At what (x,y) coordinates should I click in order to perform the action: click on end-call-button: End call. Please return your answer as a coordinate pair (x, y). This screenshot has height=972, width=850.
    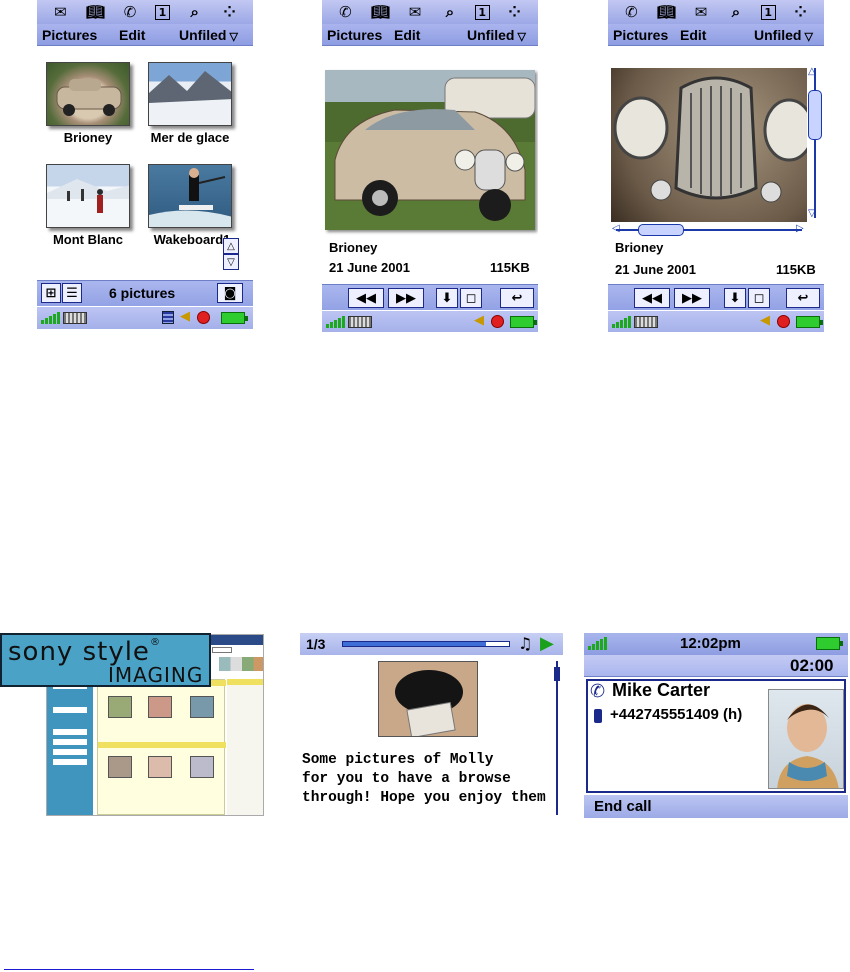
    Looking at the image, I should click on (623, 806).